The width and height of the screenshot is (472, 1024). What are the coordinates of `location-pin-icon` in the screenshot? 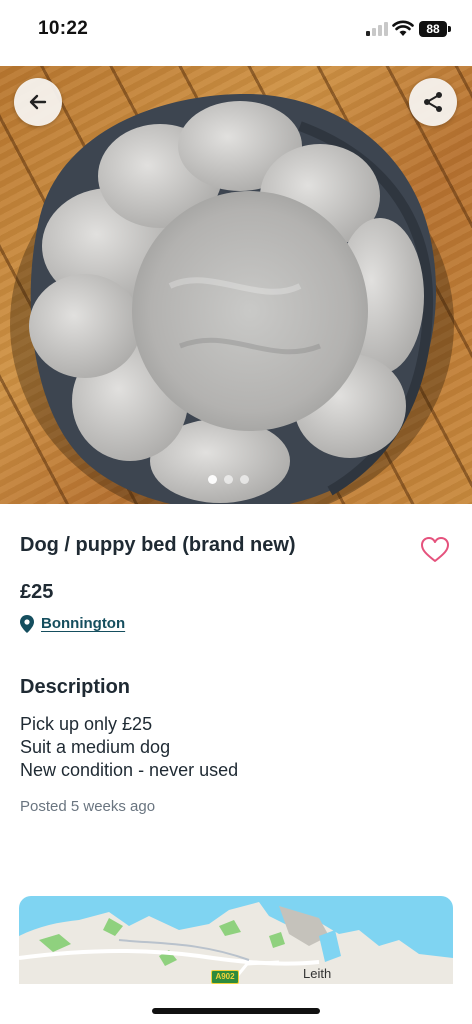 It's located at (27, 624).